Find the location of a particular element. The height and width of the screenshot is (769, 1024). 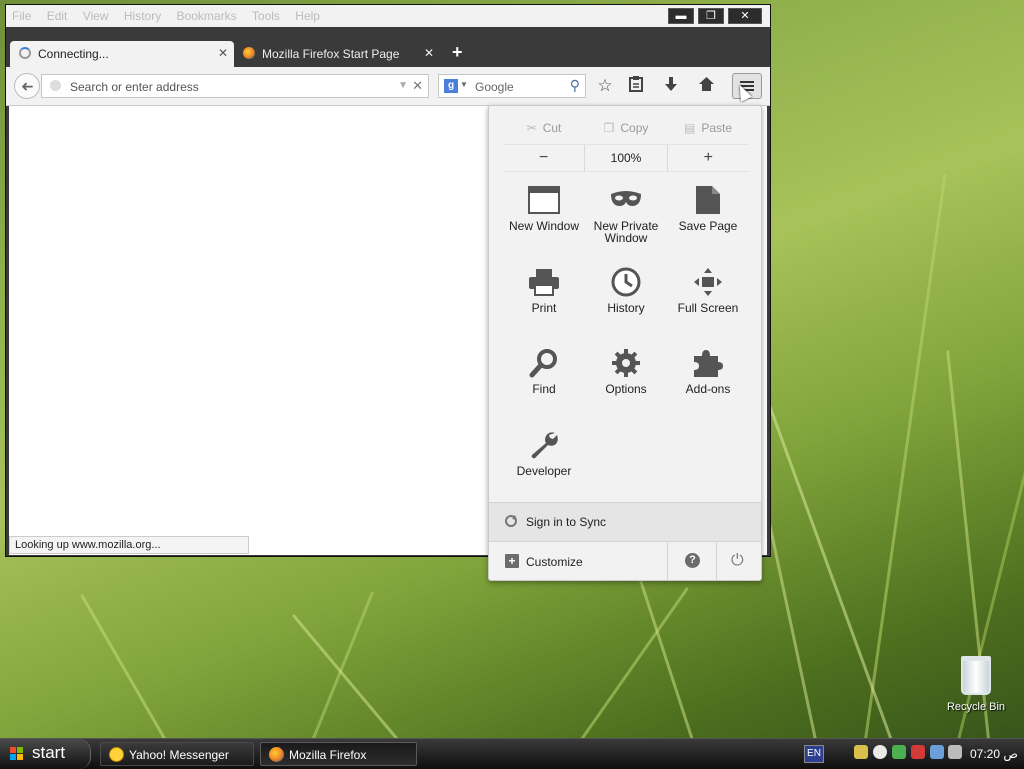

cut-label: Cut is located at coordinates (552, 128).